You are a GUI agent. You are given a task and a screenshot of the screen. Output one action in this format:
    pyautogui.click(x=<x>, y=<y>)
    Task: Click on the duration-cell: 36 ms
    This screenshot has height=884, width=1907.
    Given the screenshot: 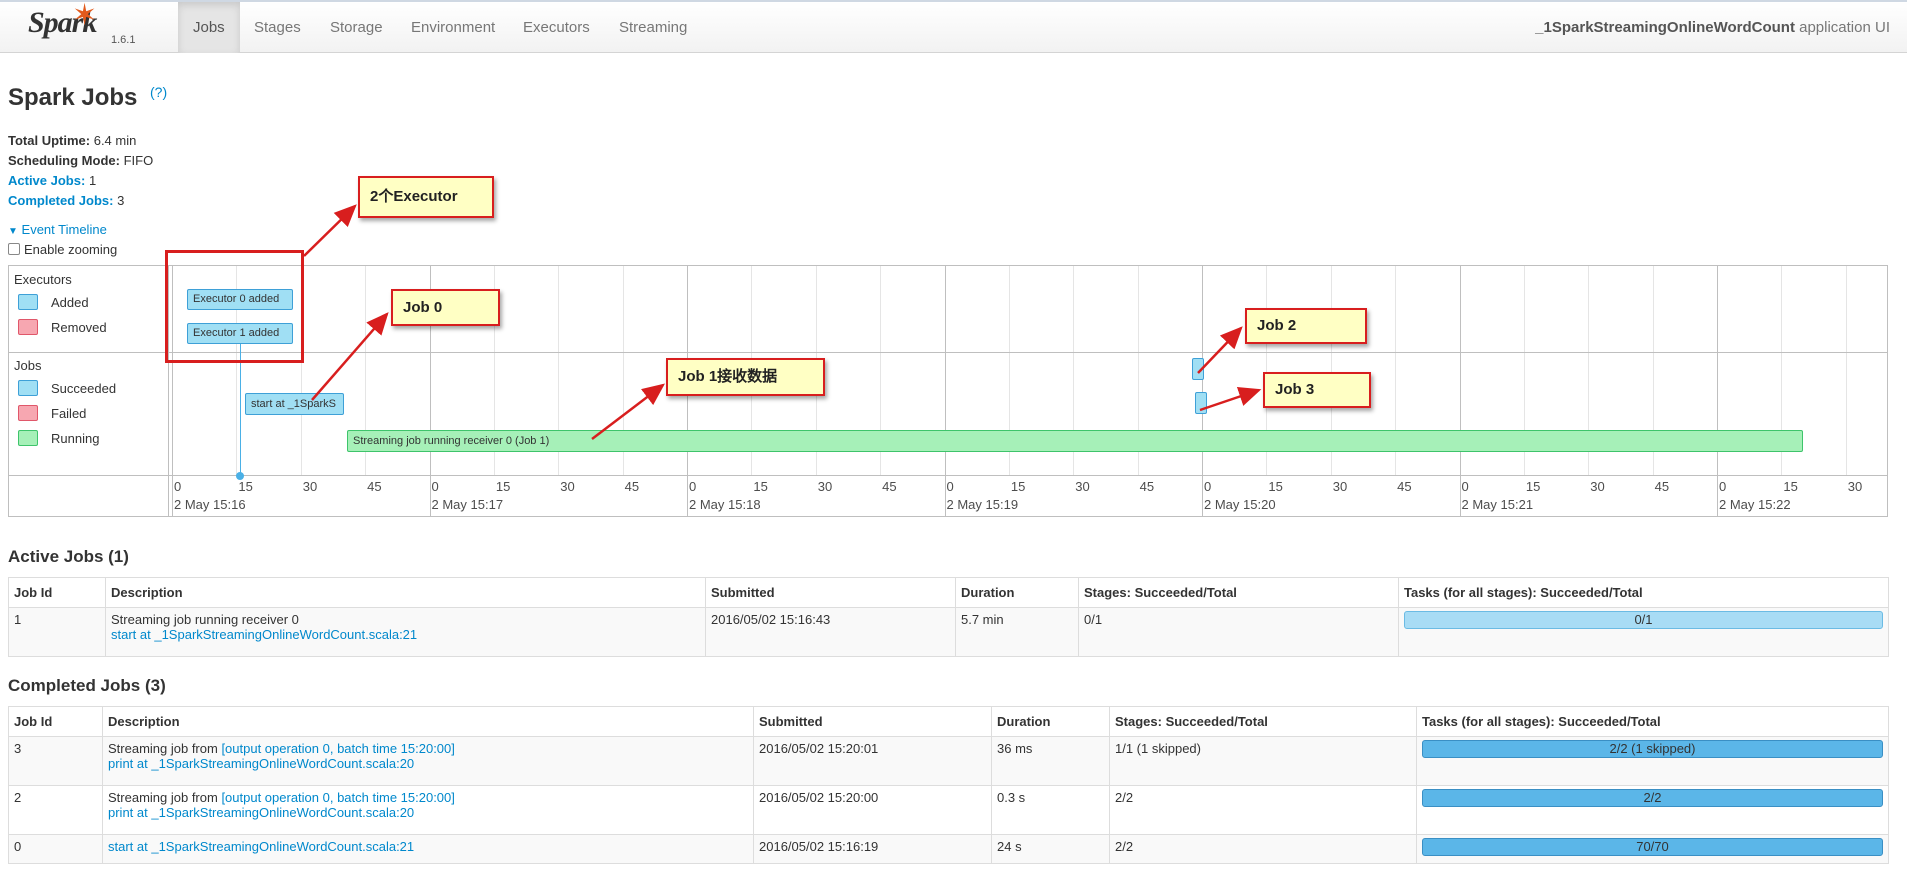 What is the action you would take?
    pyautogui.click(x=1050, y=761)
    